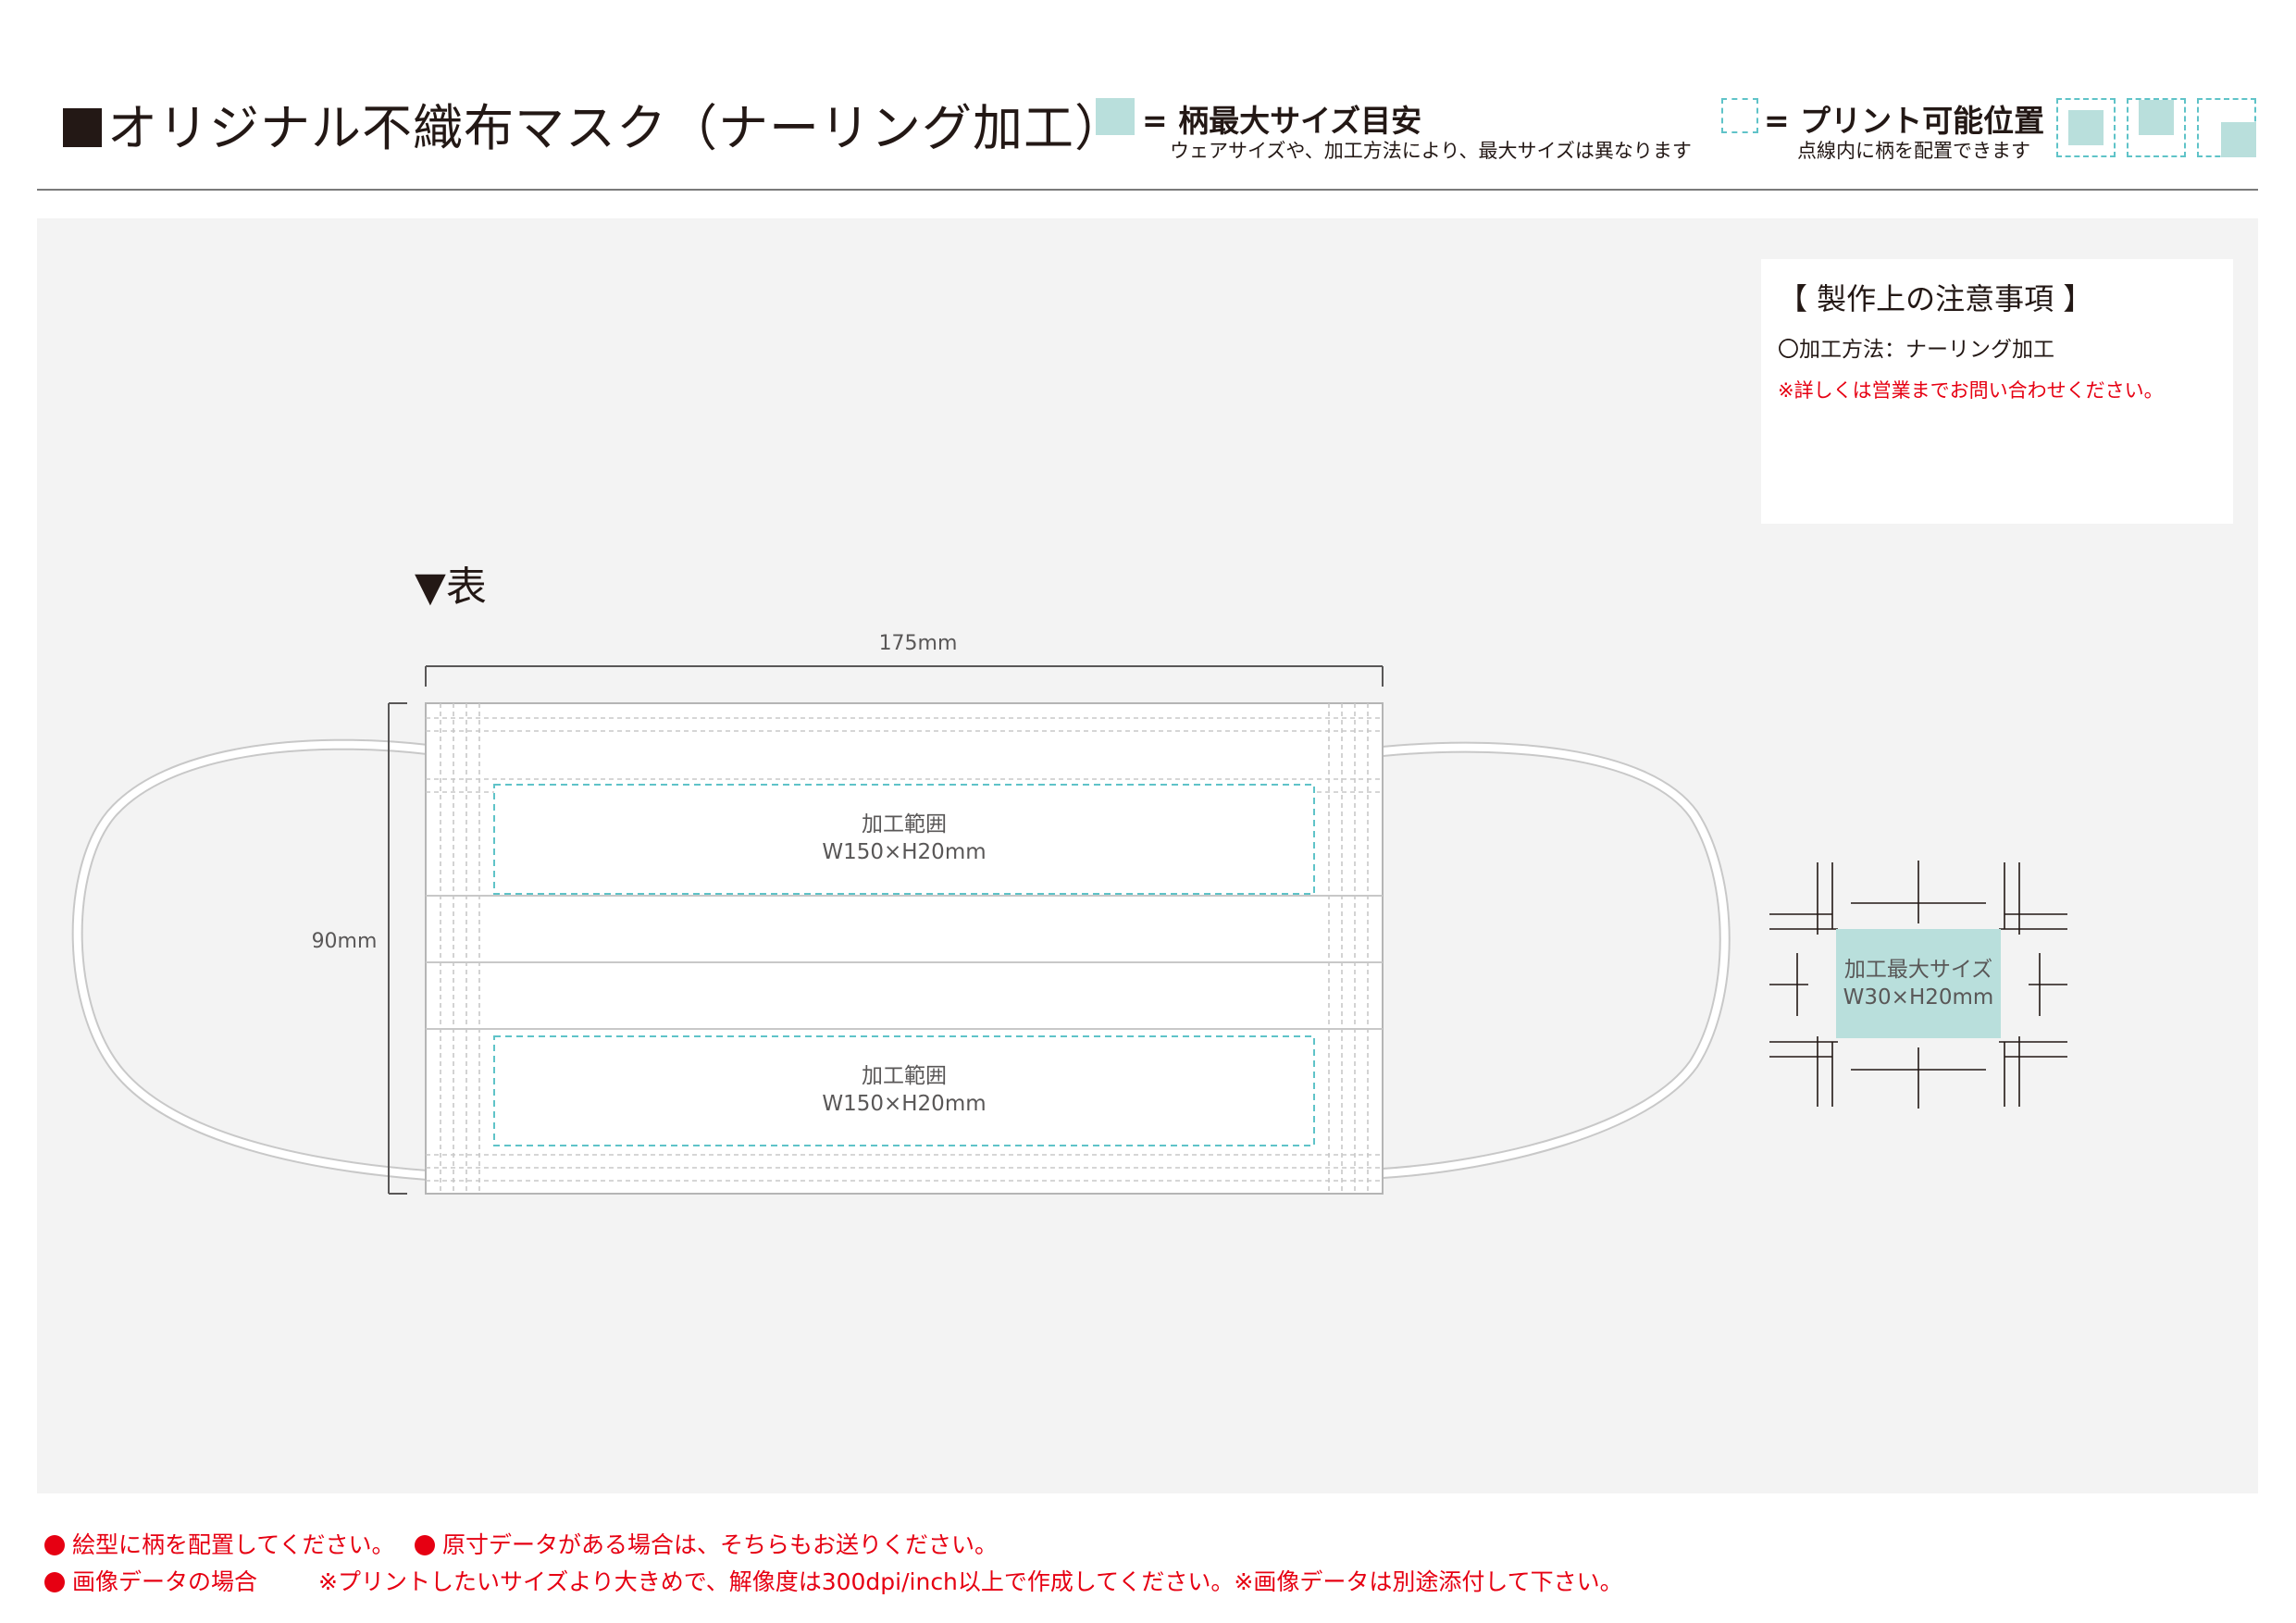 Image resolution: width=2296 pixels, height=1623 pixels. What do you see at coordinates (1919, 997) in the screenshot?
I see `max-print-size-size: W30×H20mm` at bounding box center [1919, 997].